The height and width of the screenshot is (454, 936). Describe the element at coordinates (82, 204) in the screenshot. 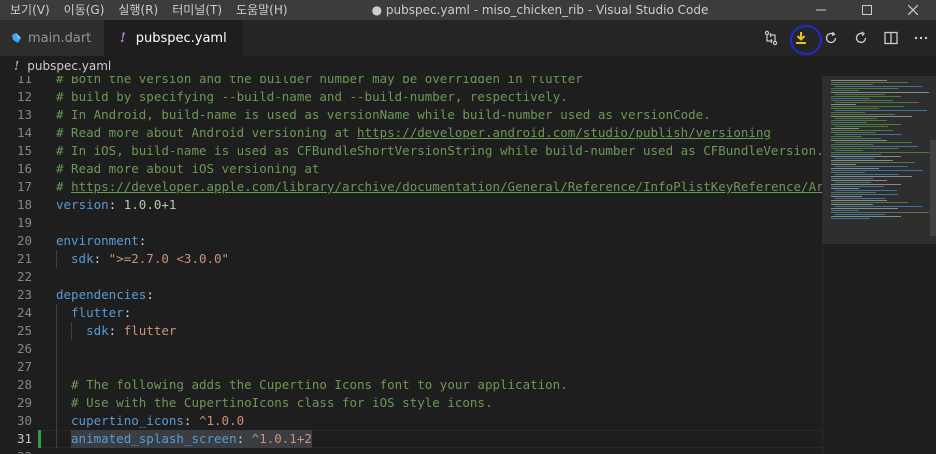

I see `yaml-key: version` at that location.